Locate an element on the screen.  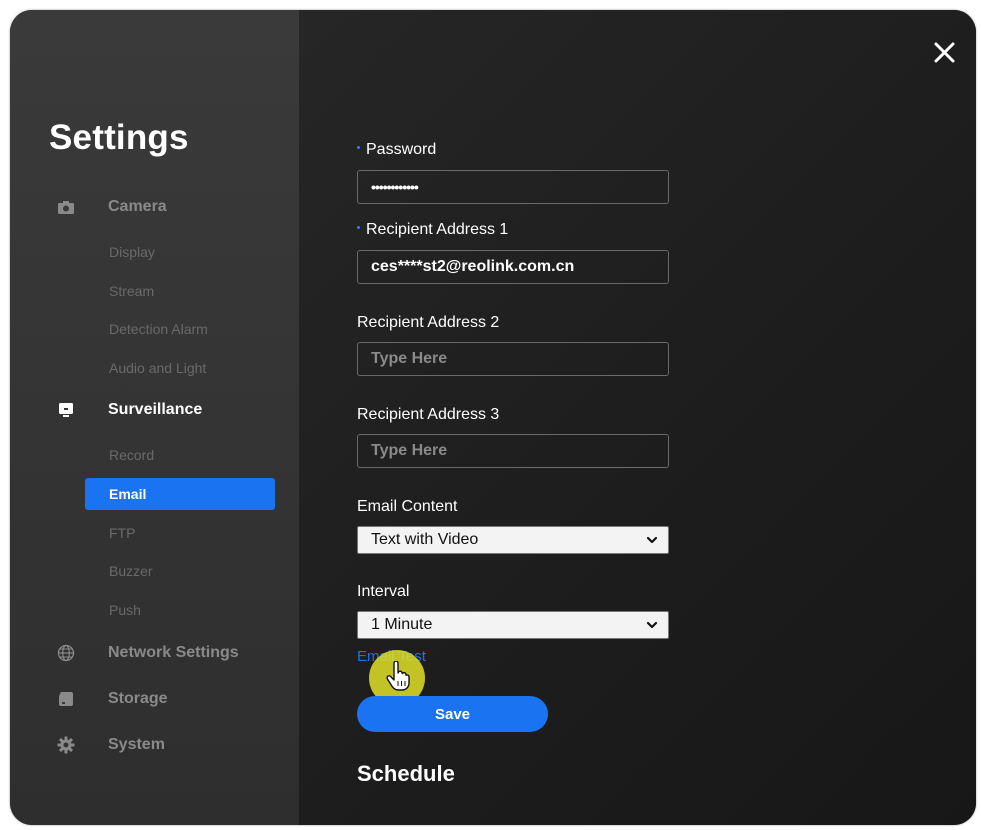
sidebar-section-storage: Storage is located at coordinates (154, 699).